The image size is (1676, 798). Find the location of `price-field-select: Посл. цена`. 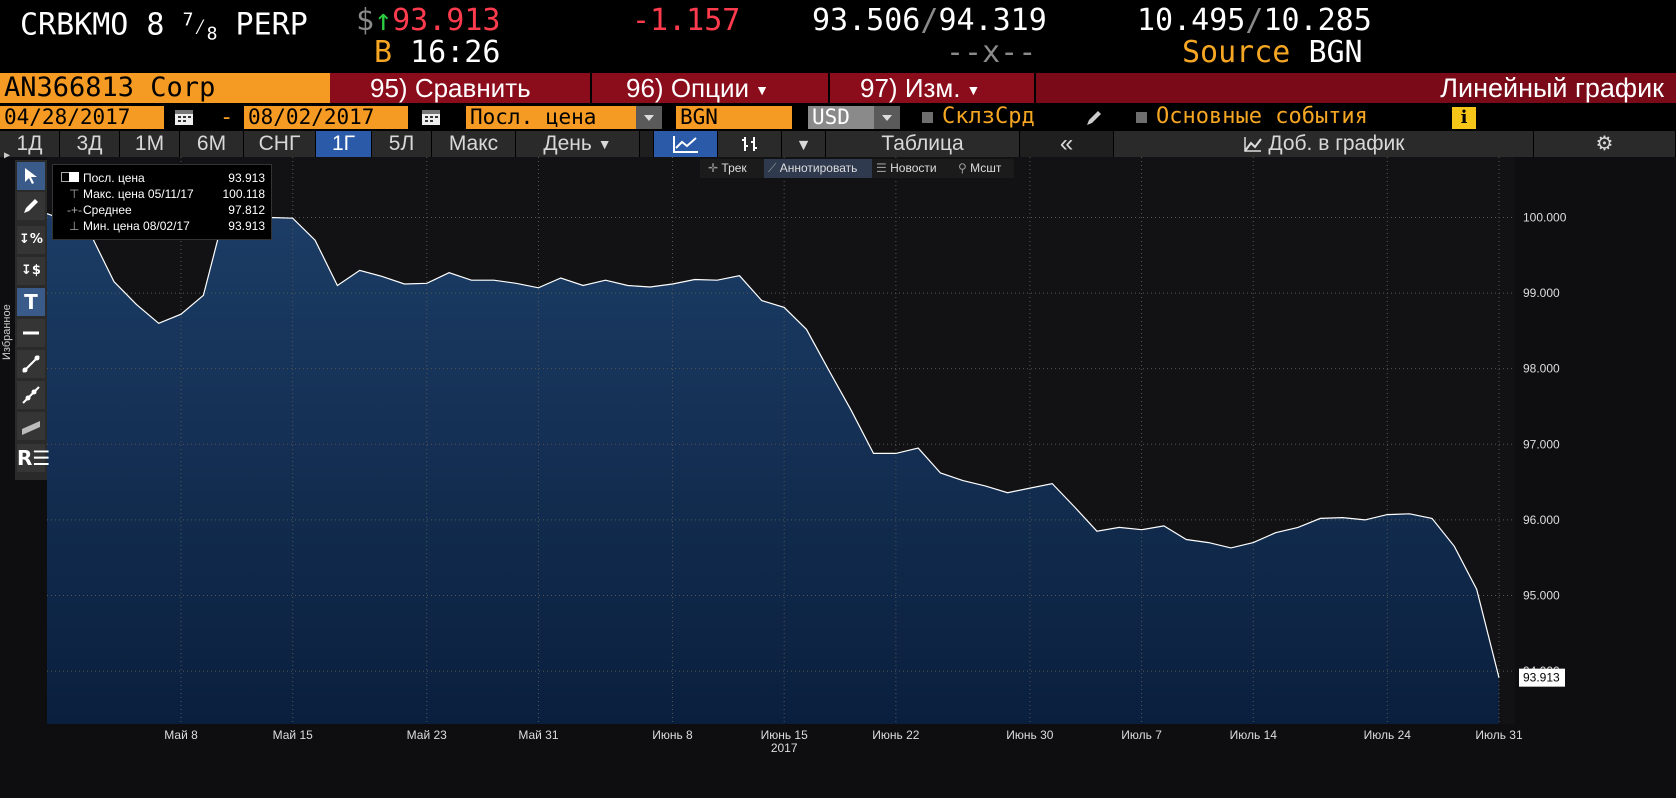

price-field-select: Посл. цена is located at coordinates (551, 117).